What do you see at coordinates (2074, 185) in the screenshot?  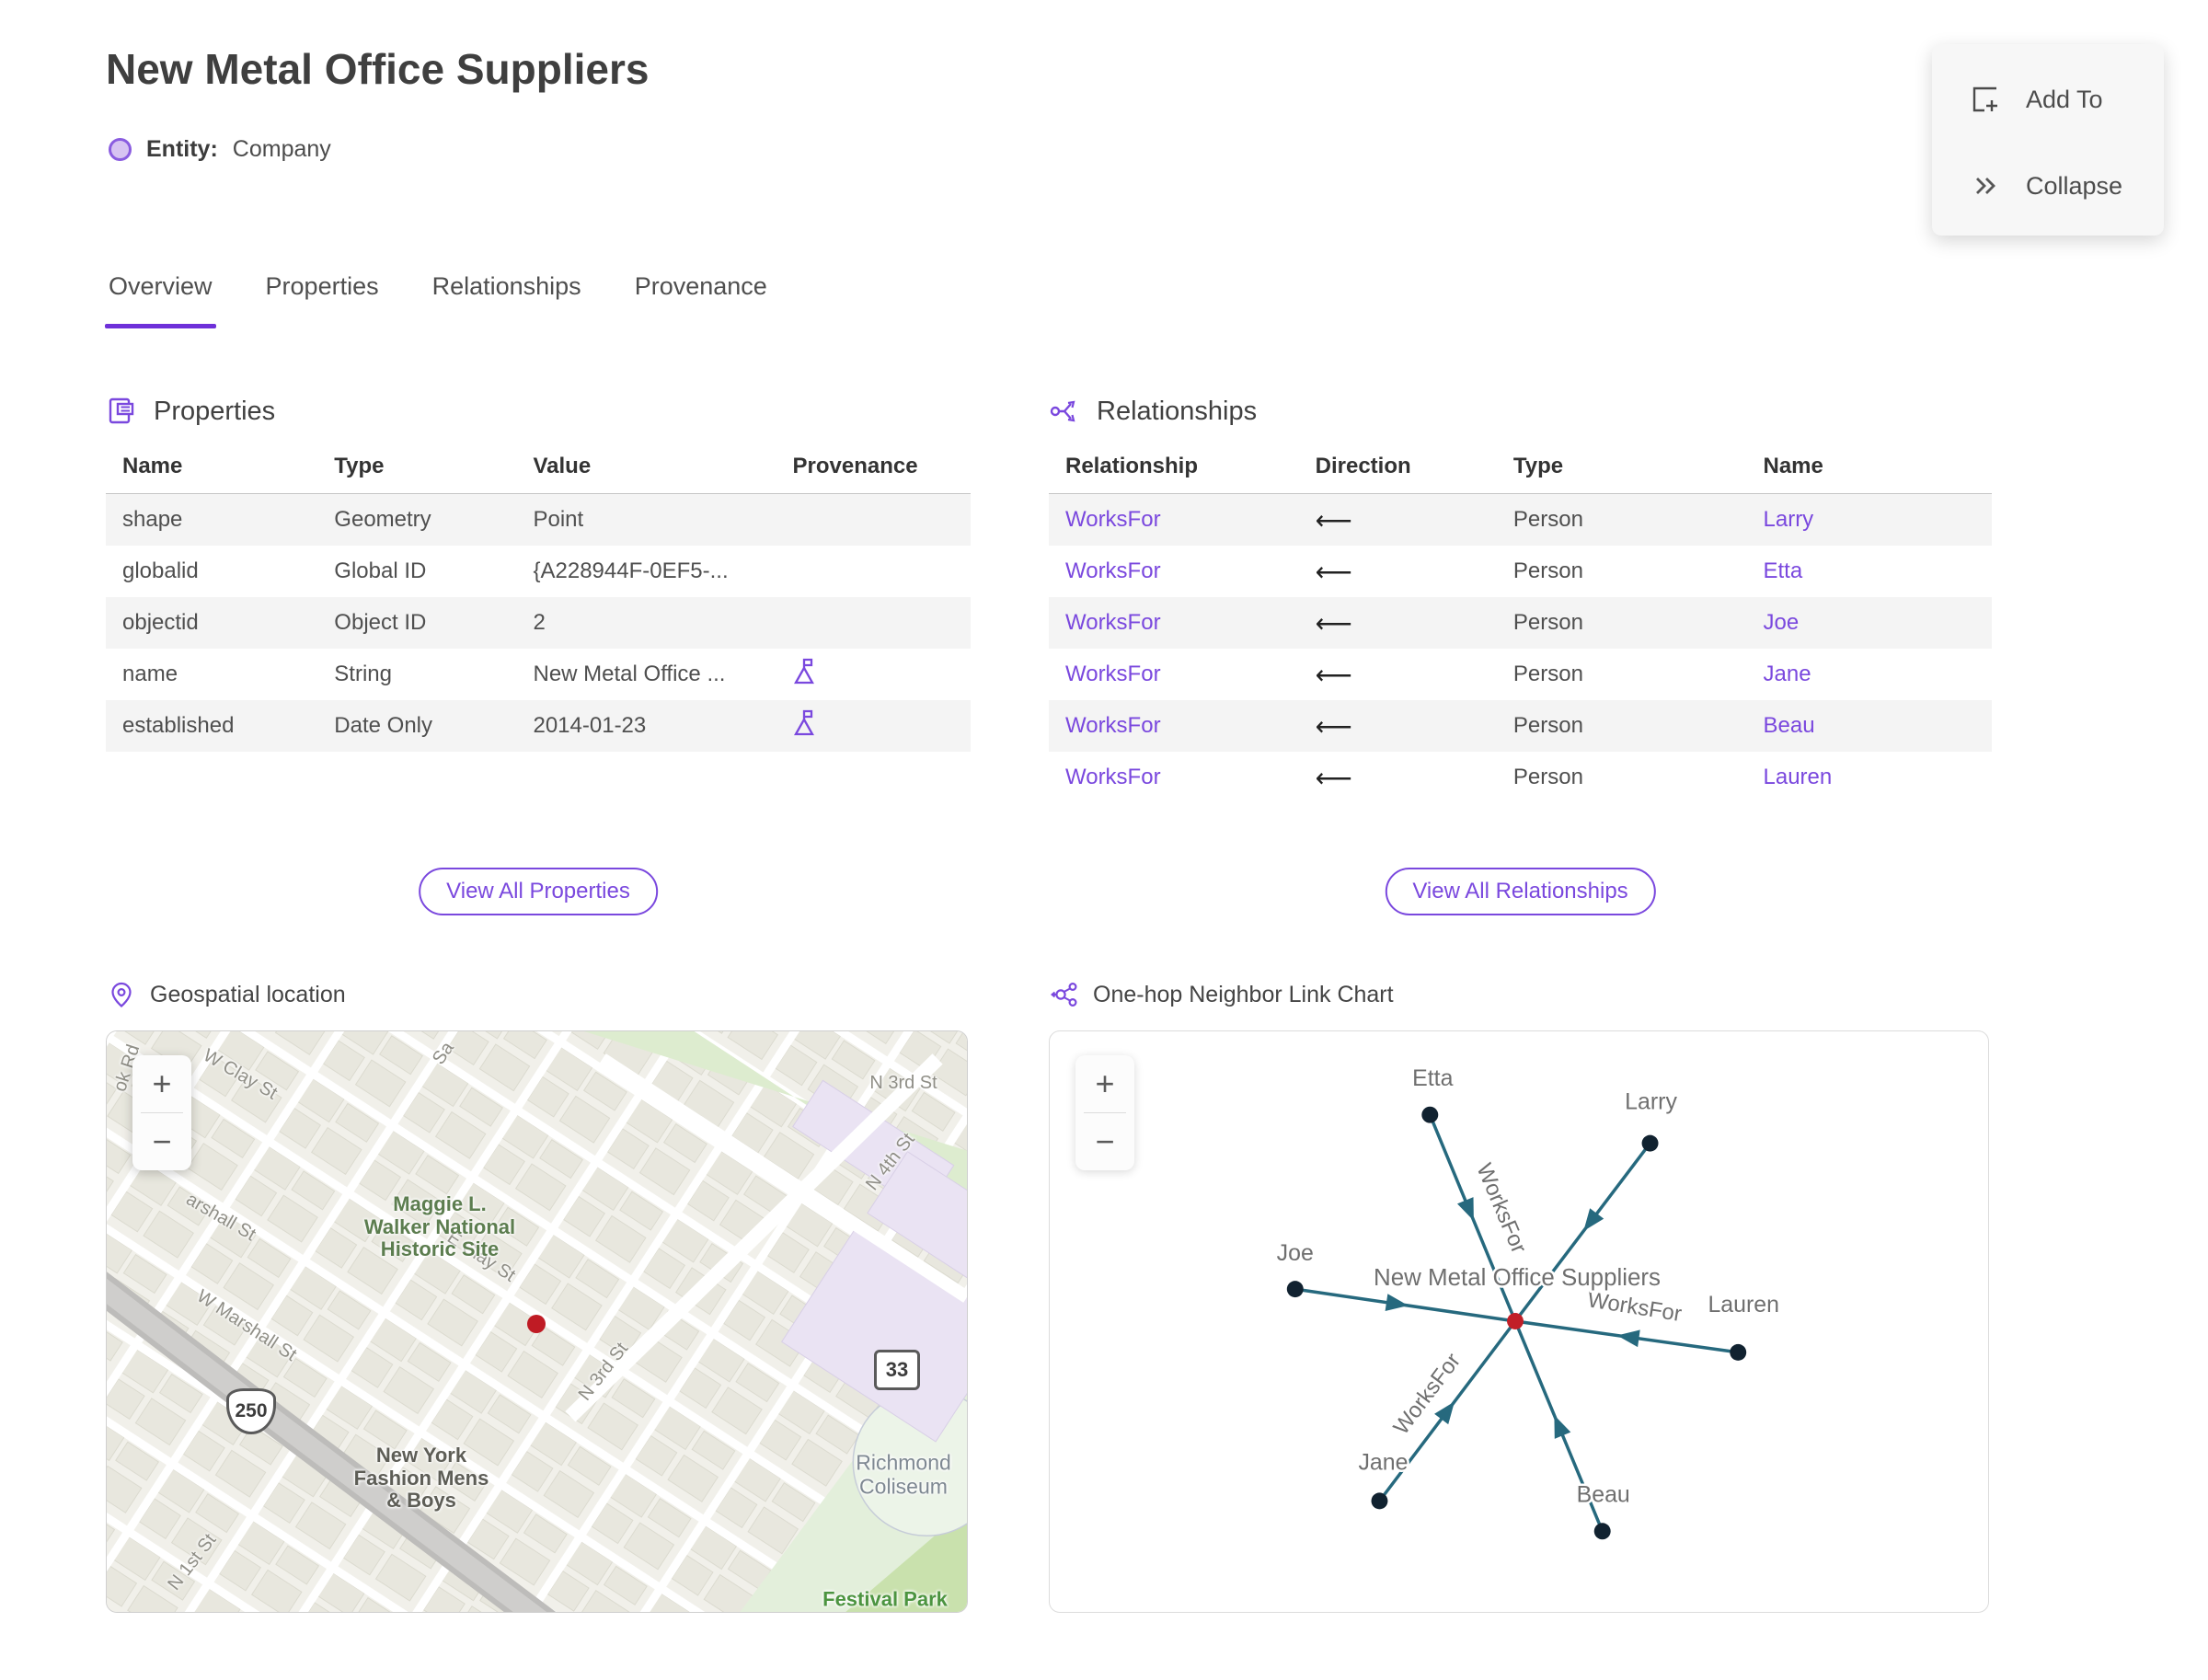 I see `collapse-label: Collapse` at bounding box center [2074, 185].